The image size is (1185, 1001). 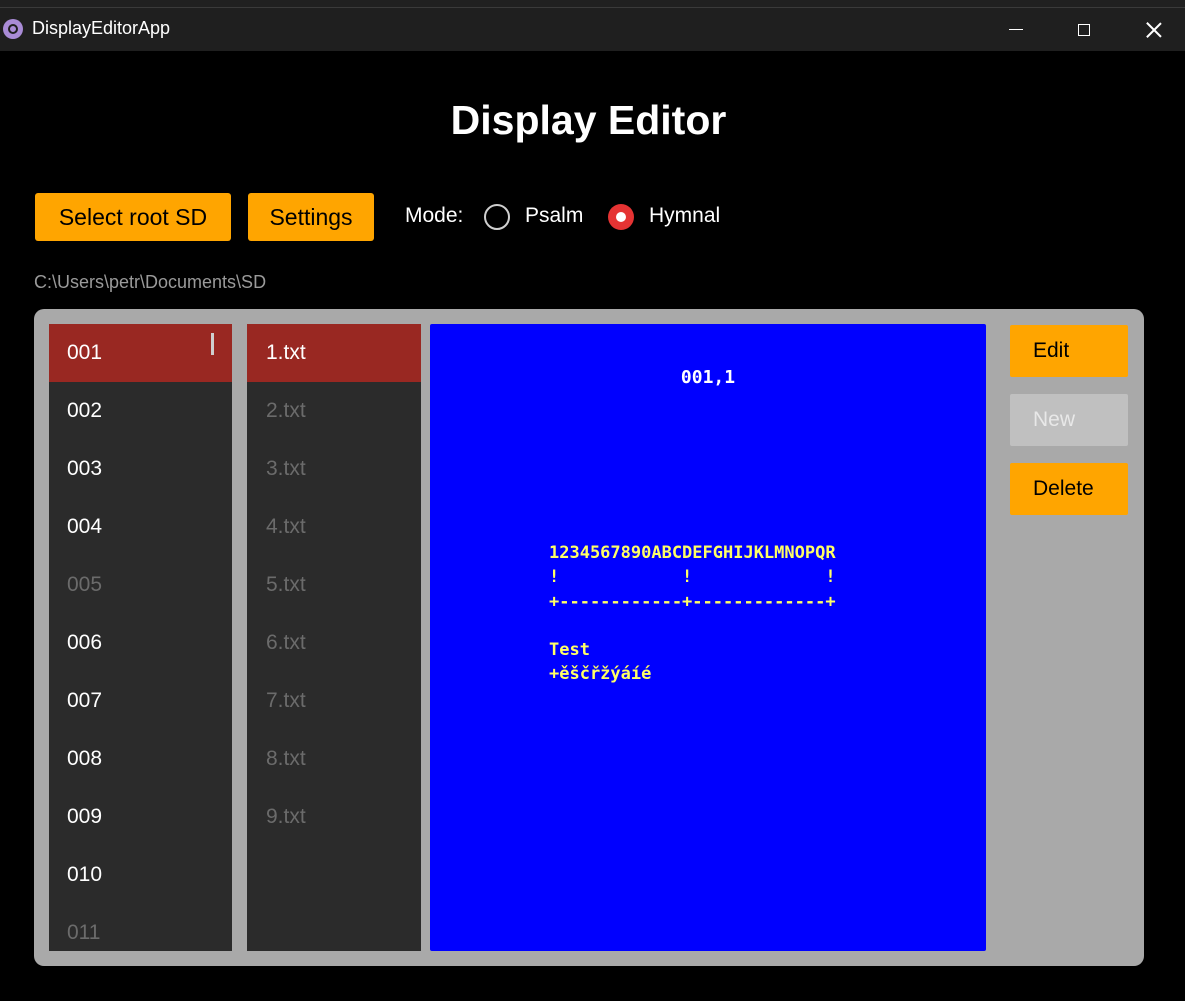 What do you see at coordinates (140, 469) in the screenshot?
I see `folder-list-item: 003` at bounding box center [140, 469].